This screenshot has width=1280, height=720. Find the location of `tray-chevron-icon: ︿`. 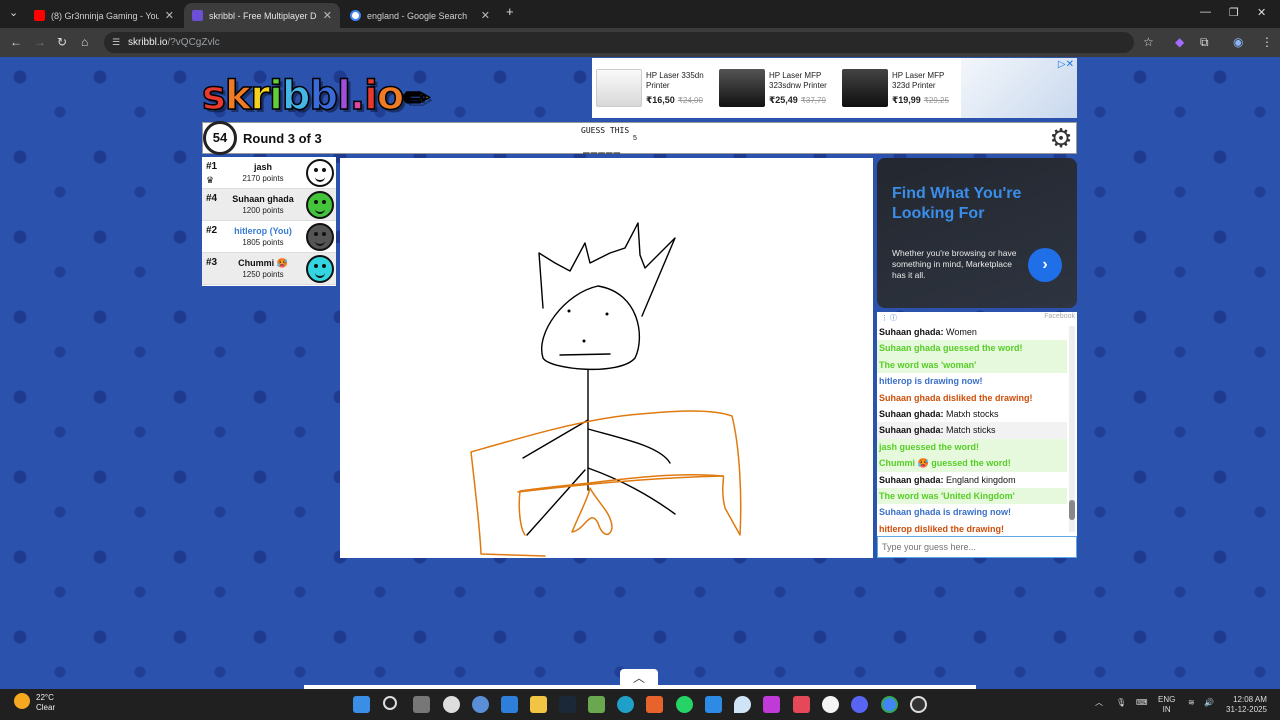

tray-chevron-icon: ︿ is located at coordinates (1099, 703).